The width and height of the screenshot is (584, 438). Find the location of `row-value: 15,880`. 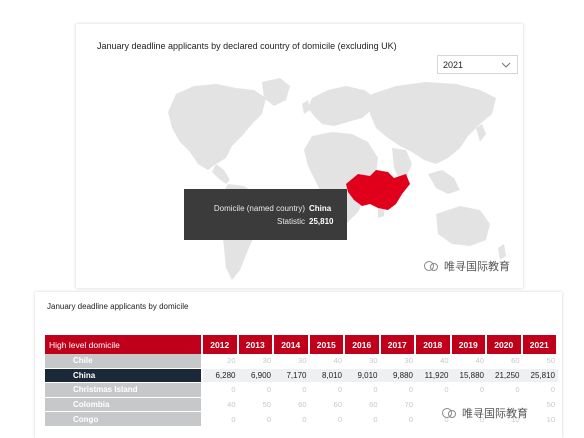

row-value: 15,880 is located at coordinates (469, 376).